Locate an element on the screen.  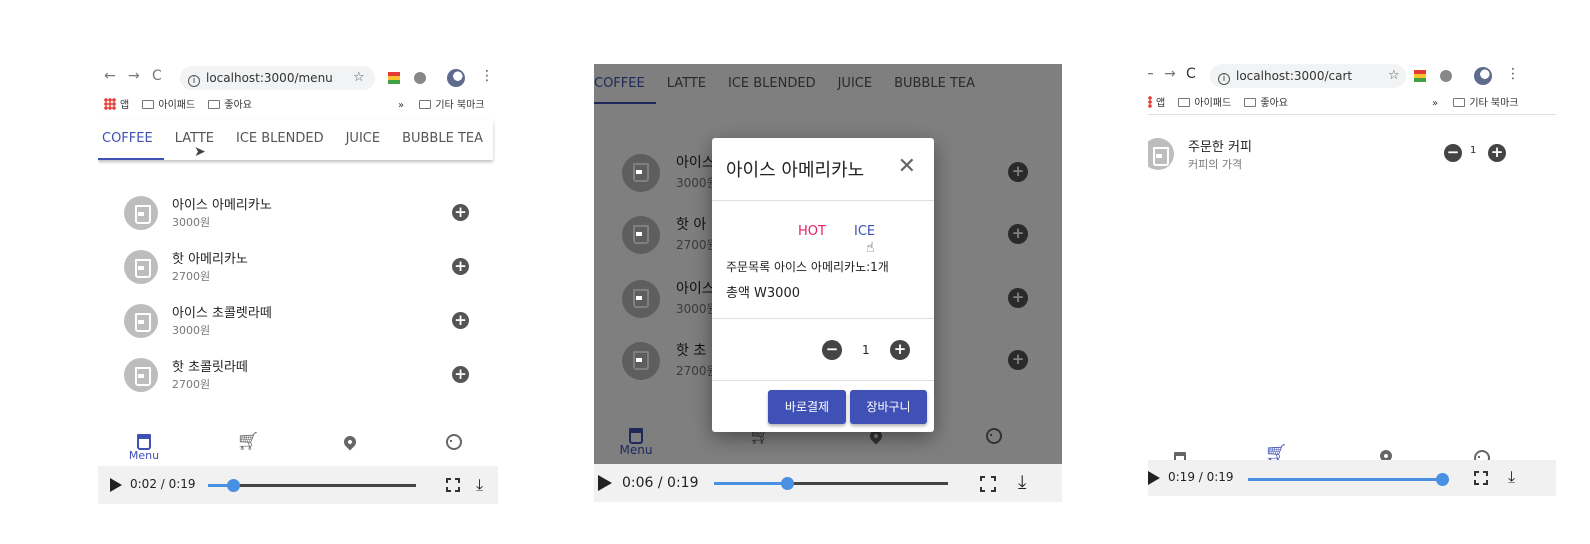
dialog-title: 아이스 아메리카노 is located at coordinates (795, 170).